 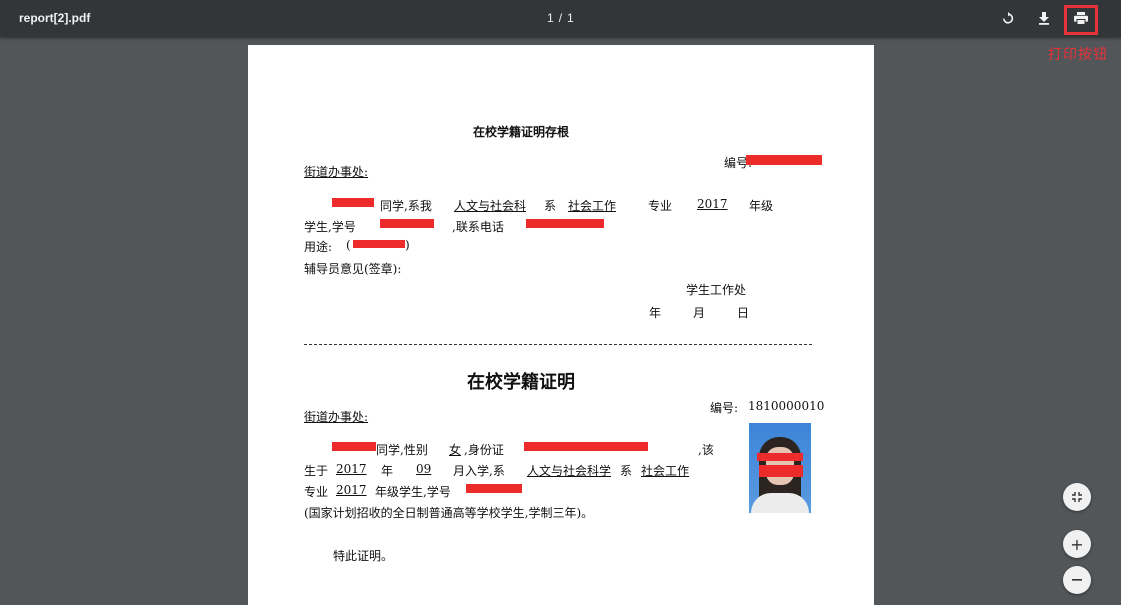 I want to click on stub-phone-label: ,联系电话, so click(x=478, y=227).